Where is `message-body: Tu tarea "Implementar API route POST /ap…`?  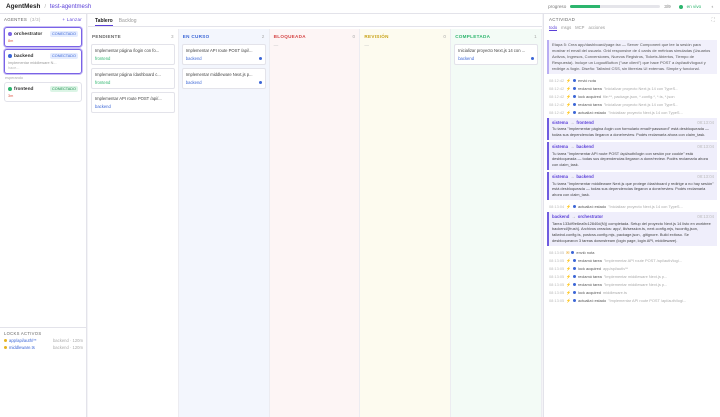
message-body: Tu tarea "Implementar API route POST /ap… is located at coordinates (630, 159).